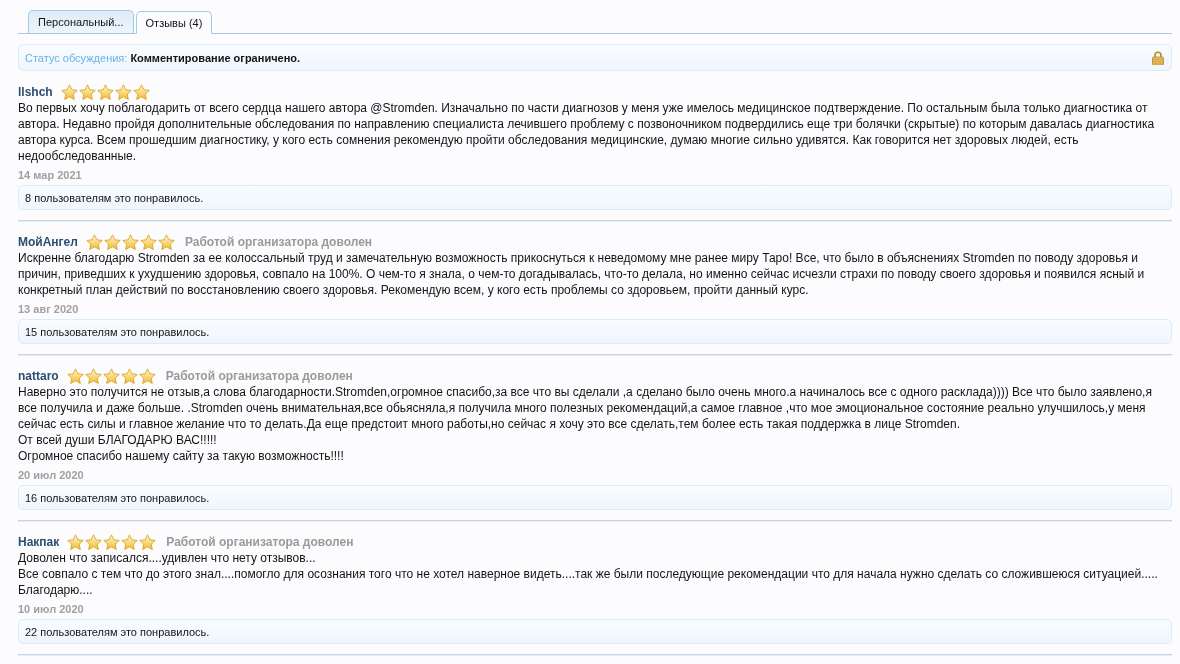 The width and height of the screenshot is (1180, 664). What do you see at coordinates (50, 175) in the screenshot?
I see `review-date: 14 мар 2021` at bounding box center [50, 175].